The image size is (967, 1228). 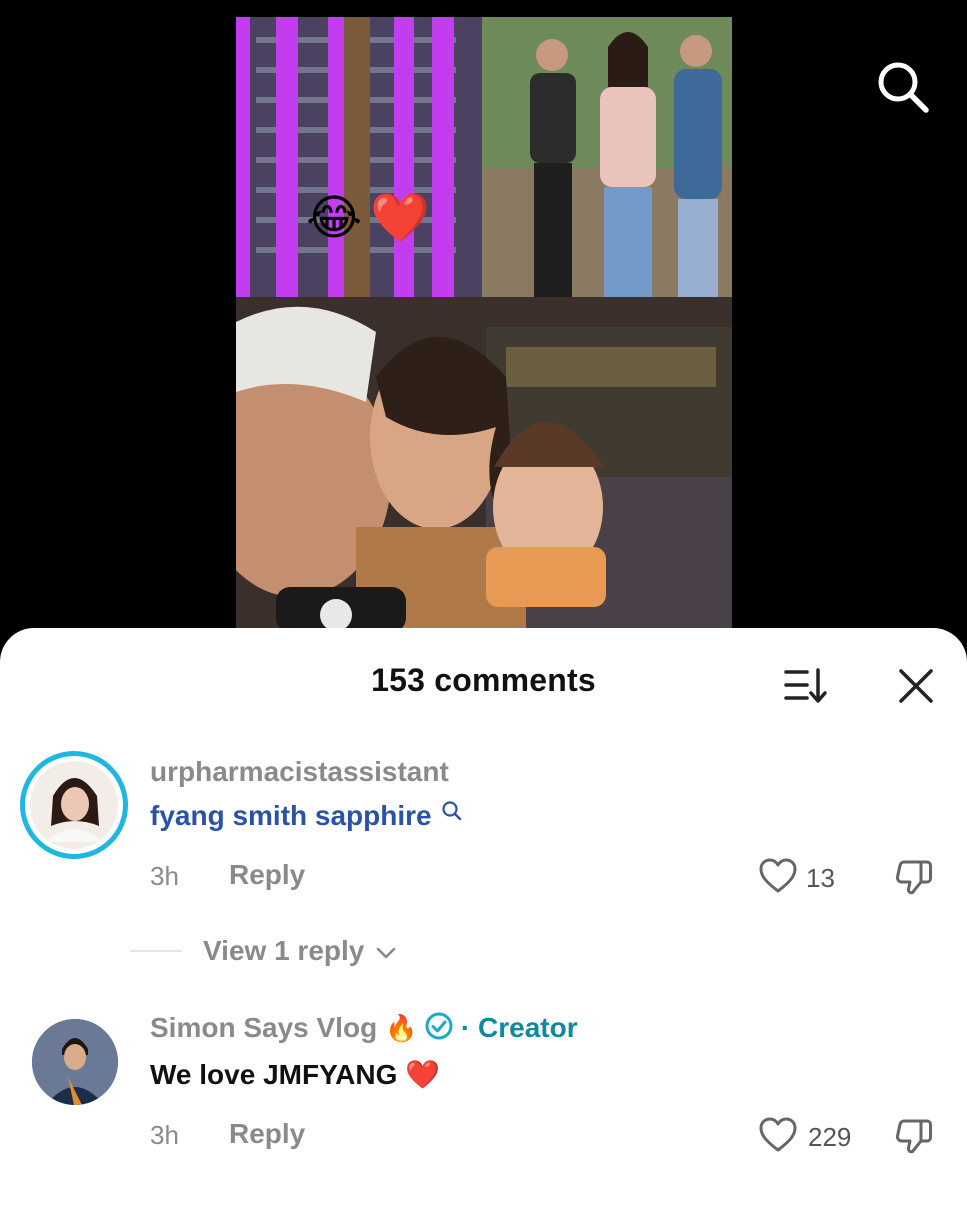 I want to click on close-button, so click(x=916, y=686).